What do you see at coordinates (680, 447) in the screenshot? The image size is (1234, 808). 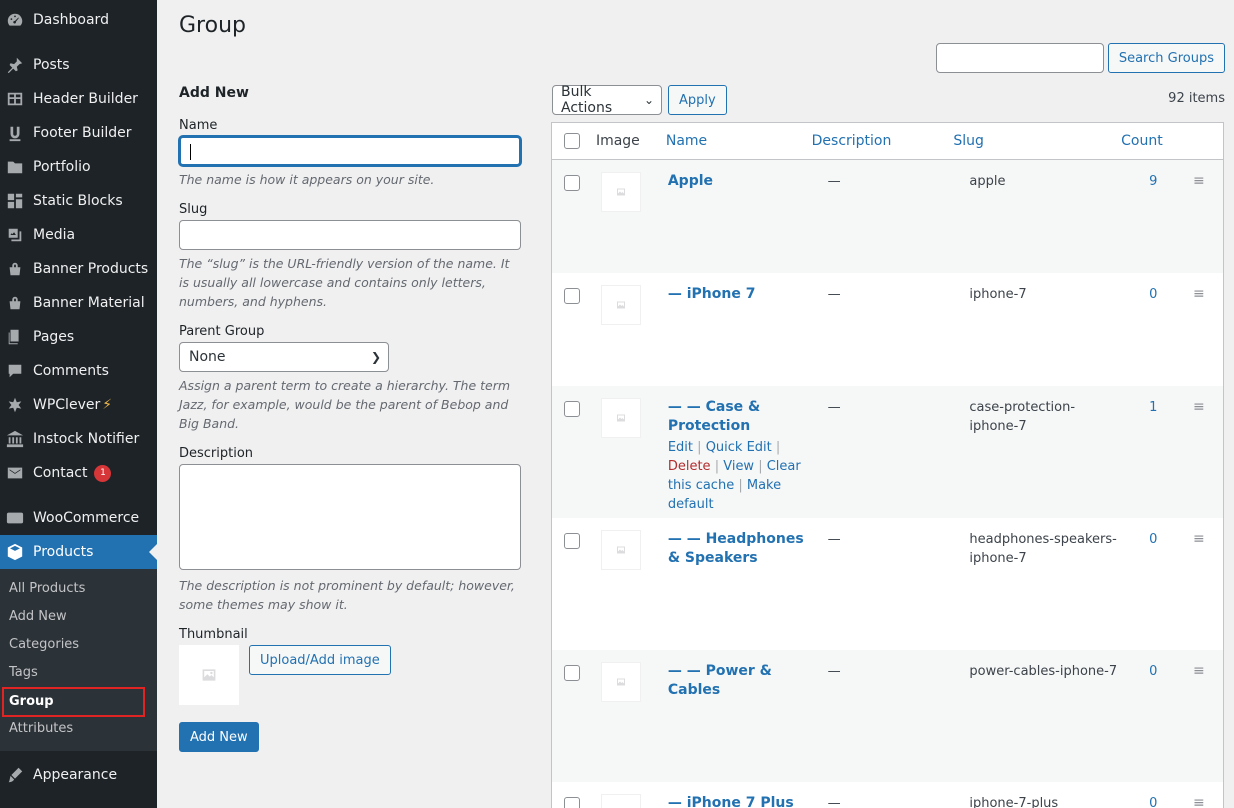 I see `edit-link: Edit` at bounding box center [680, 447].